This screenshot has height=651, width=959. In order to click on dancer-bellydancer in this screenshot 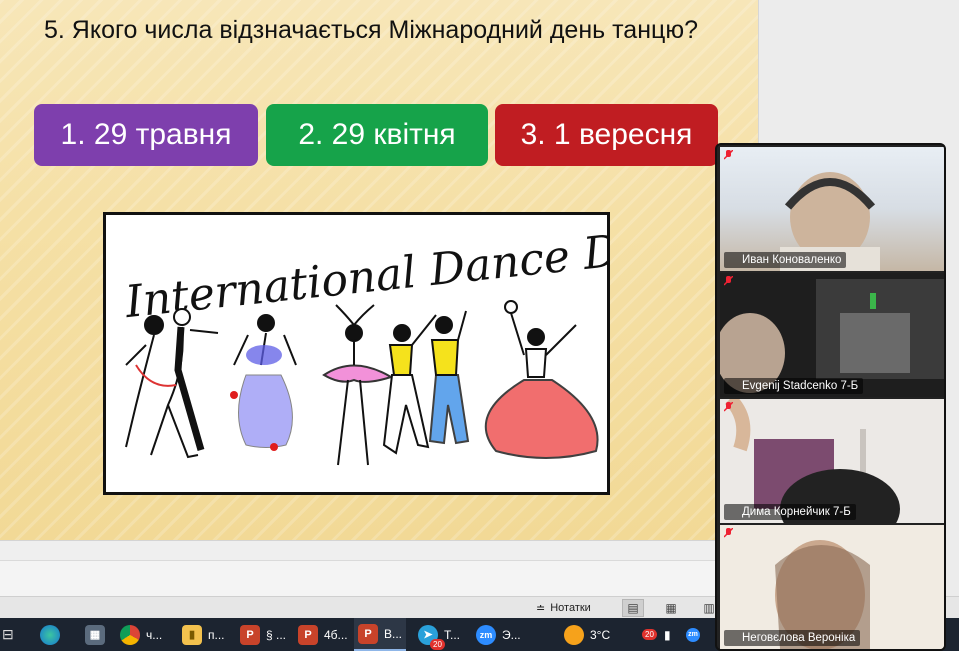, I will do `click(263, 382)`.